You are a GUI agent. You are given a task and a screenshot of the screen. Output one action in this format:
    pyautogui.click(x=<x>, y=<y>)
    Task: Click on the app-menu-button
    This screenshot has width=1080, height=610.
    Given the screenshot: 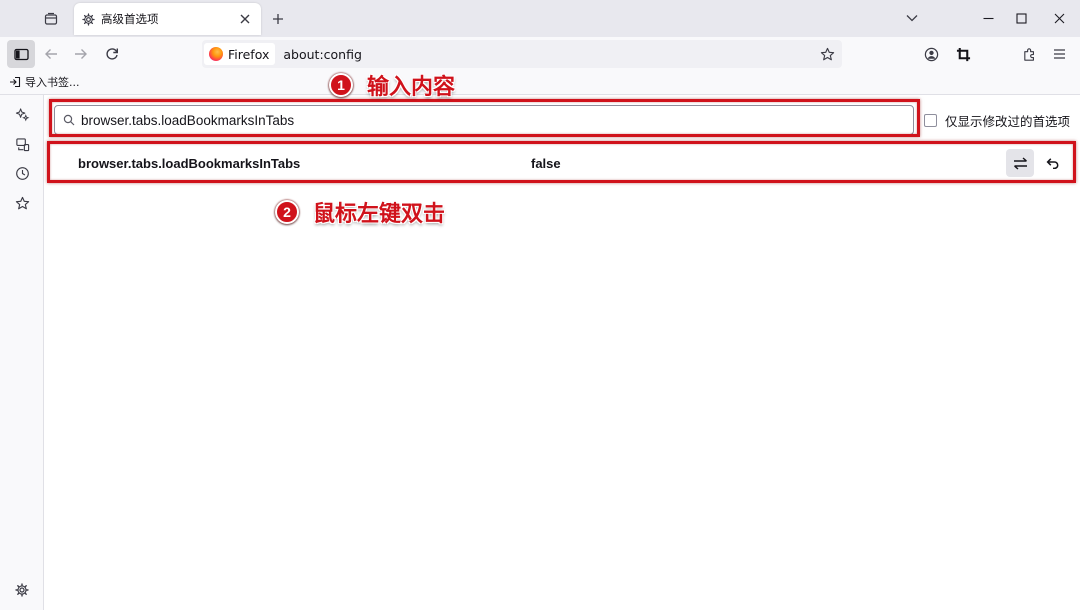 What is the action you would take?
    pyautogui.click(x=1059, y=54)
    